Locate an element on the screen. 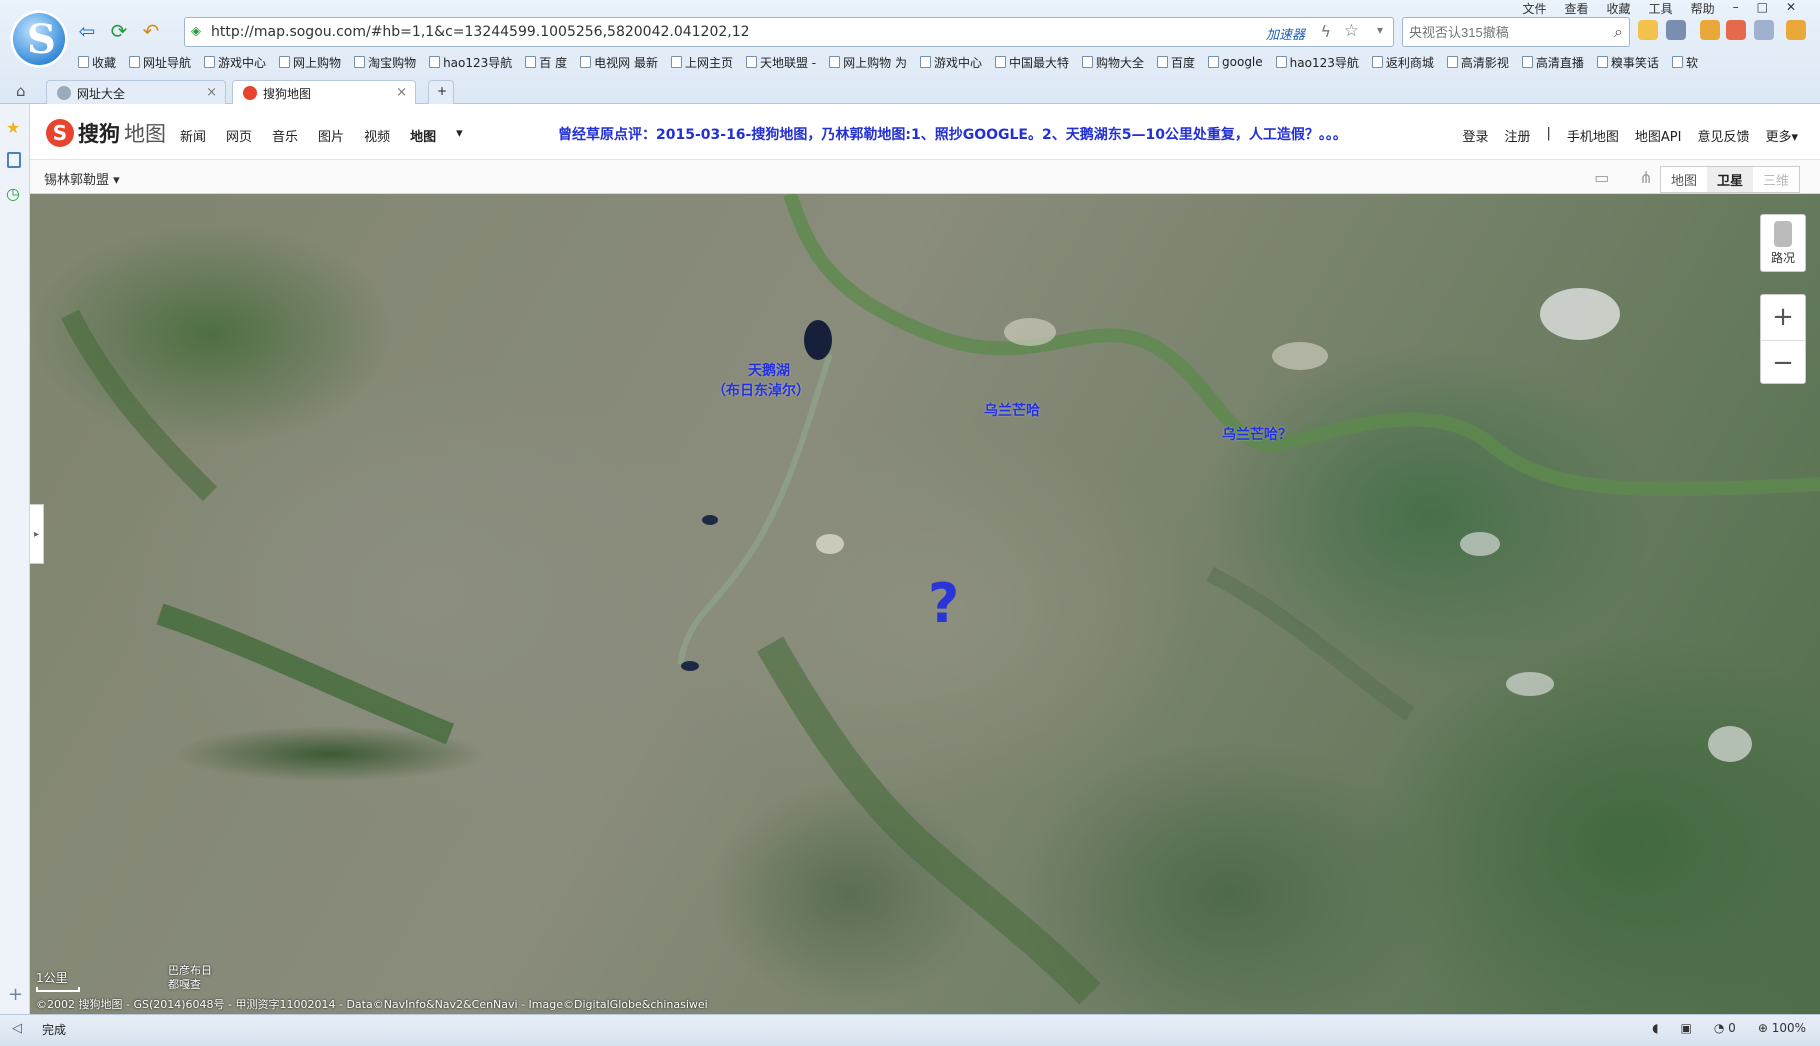 The height and width of the screenshot is (1046, 1820). scissors-icon is located at coordinates (1676, 30).